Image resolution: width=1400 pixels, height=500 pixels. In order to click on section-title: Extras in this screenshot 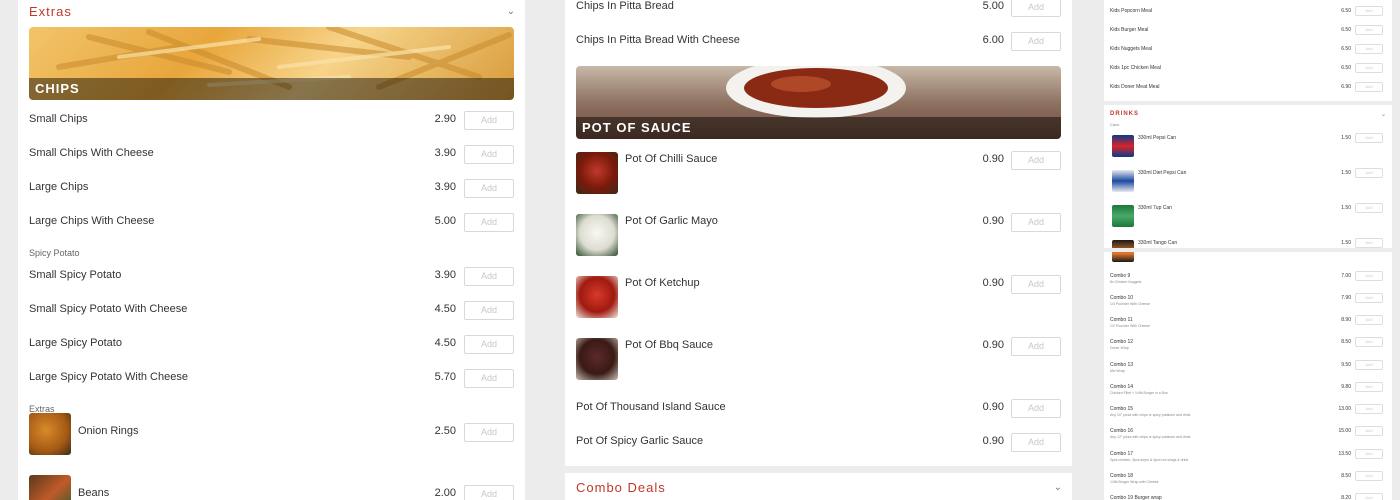, I will do `click(50, 11)`.